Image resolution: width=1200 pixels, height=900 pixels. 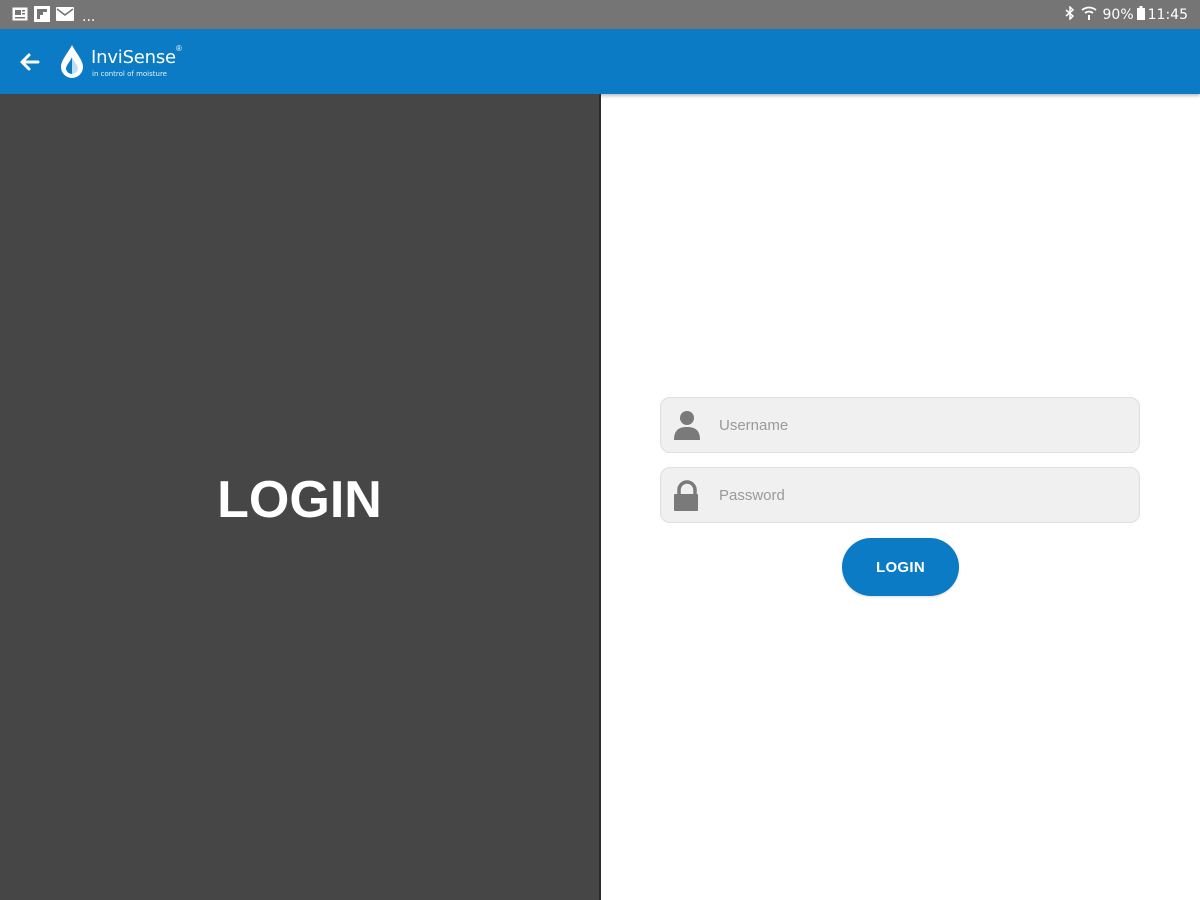 What do you see at coordinates (1167, 15) in the screenshot?
I see `clock: 11:45` at bounding box center [1167, 15].